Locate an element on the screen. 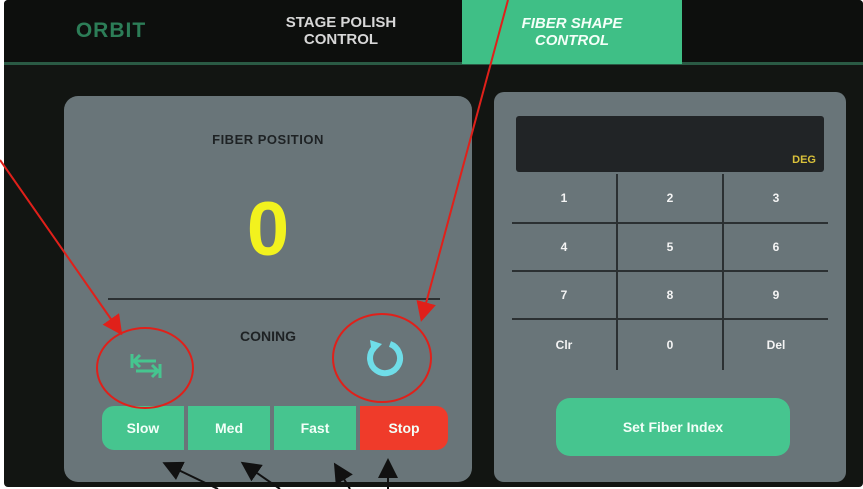  key-4: 4 is located at coordinates (564, 247).